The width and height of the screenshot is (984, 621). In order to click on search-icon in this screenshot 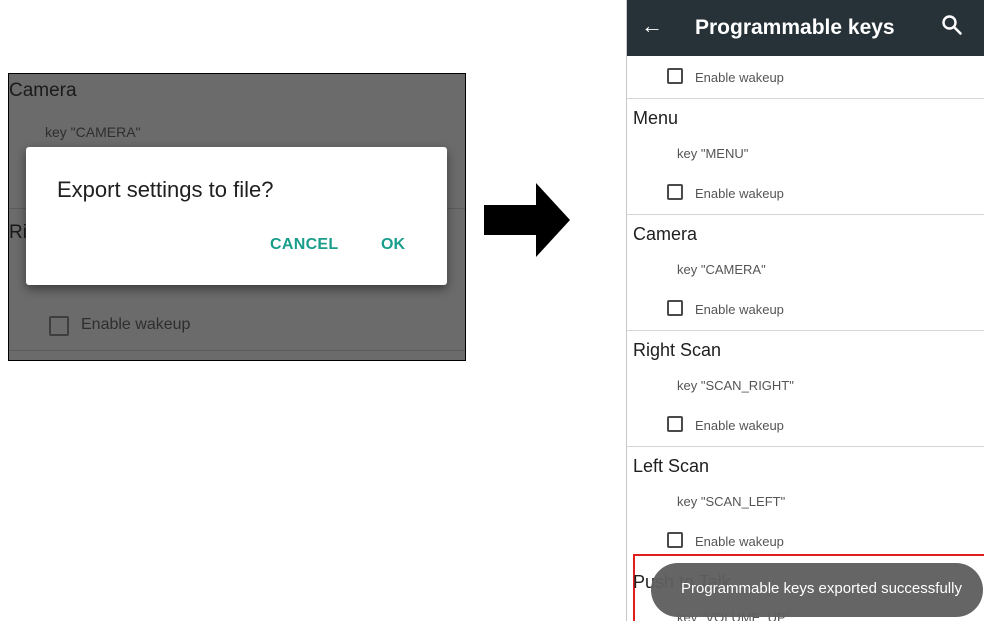, I will do `click(952, 25)`.